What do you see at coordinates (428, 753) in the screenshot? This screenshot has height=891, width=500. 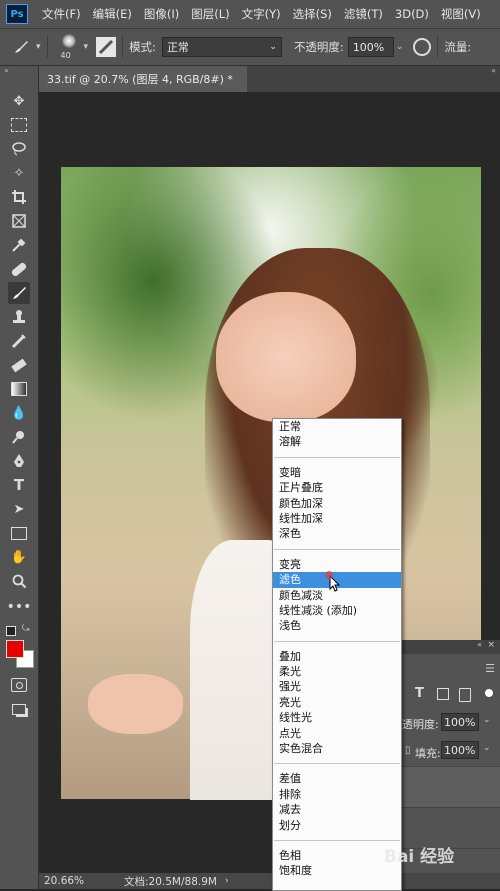 I see `layer-fill-label: 填充:` at bounding box center [428, 753].